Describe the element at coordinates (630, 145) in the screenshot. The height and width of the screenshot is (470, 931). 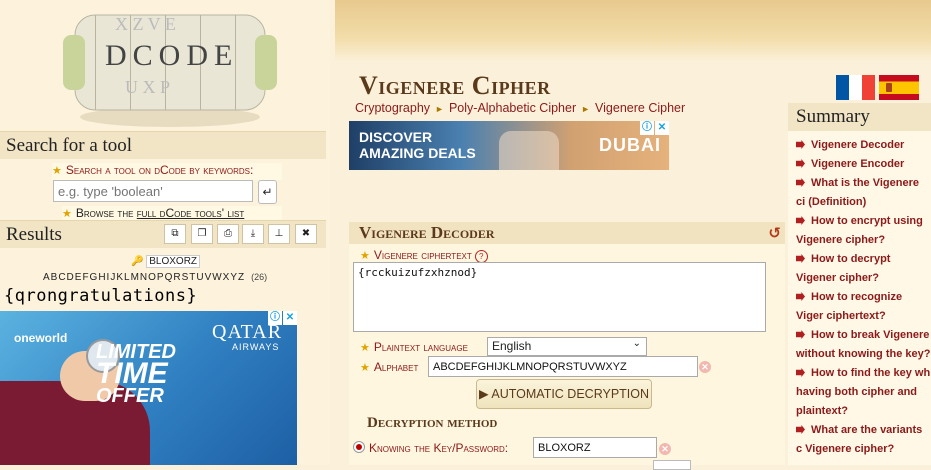
I see `ad-brand: DUBAI` at that location.